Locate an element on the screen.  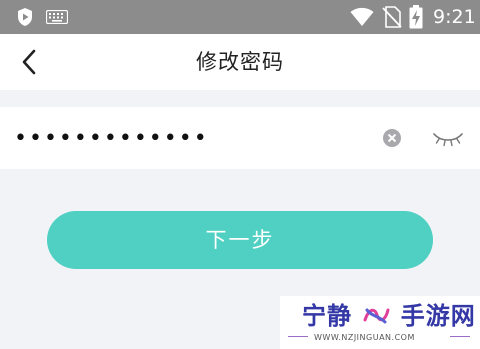
clear-icon is located at coordinates (392, 138).